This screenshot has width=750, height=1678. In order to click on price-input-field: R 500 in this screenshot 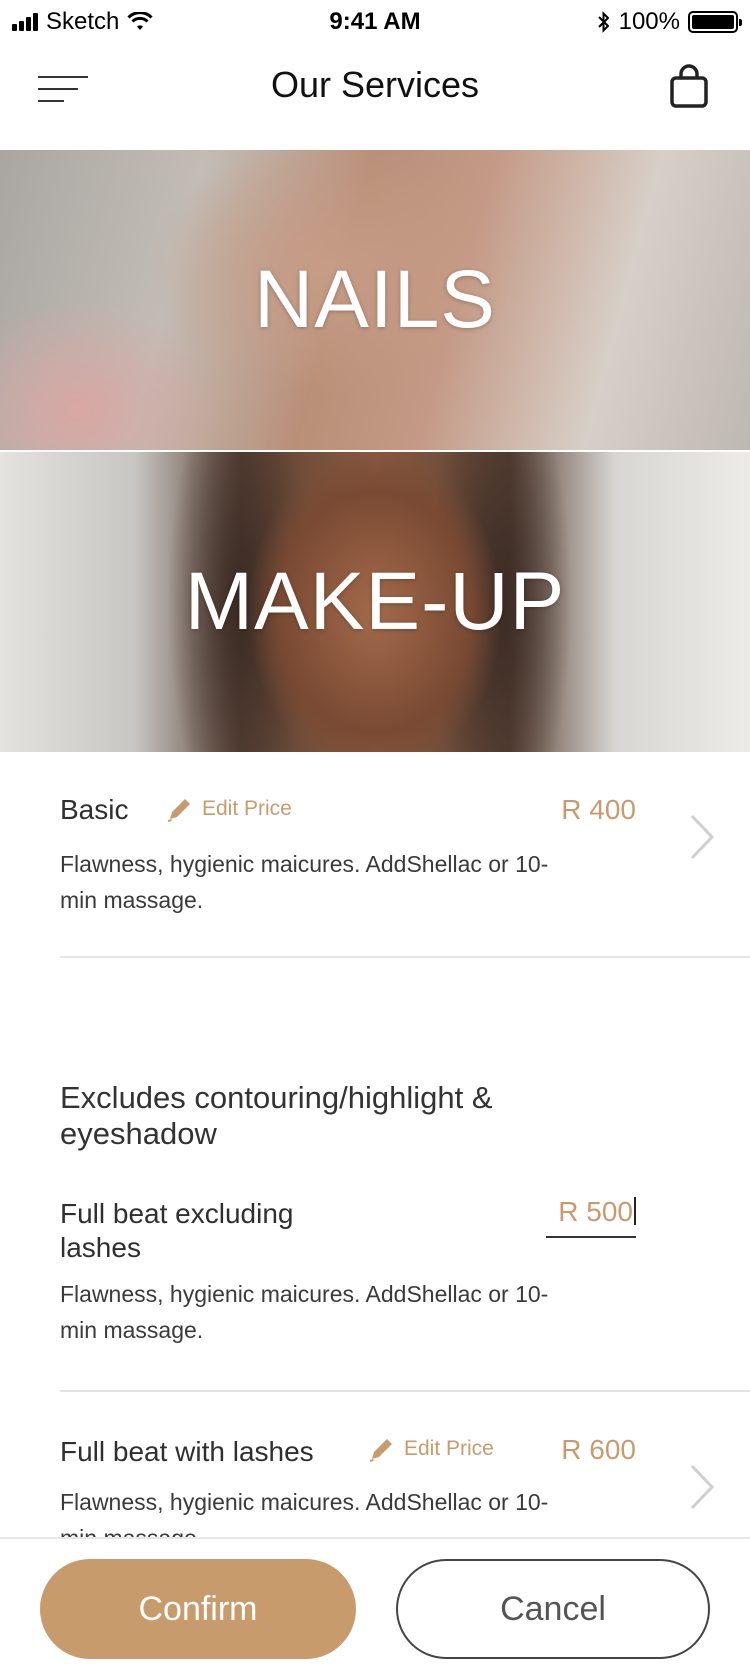, I will do `click(591, 1217)`.